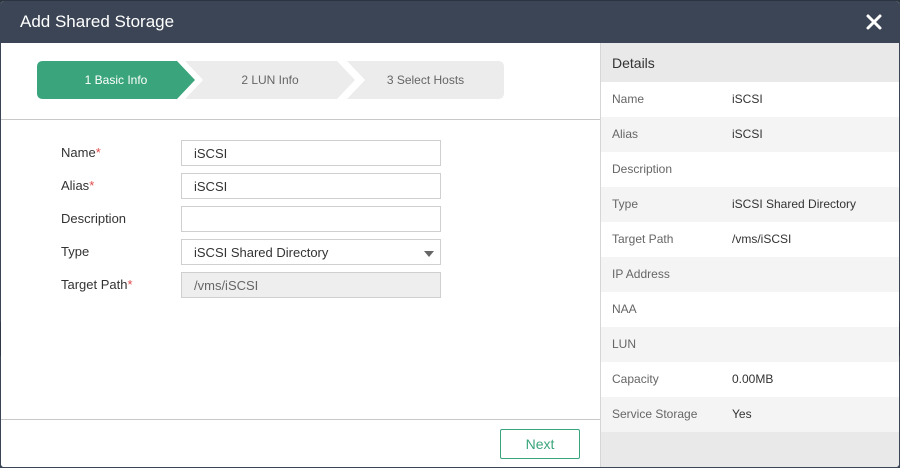 The height and width of the screenshot is (468, 900). I want to click on dialog-title: Add Shared Storage, so click(97, 21).